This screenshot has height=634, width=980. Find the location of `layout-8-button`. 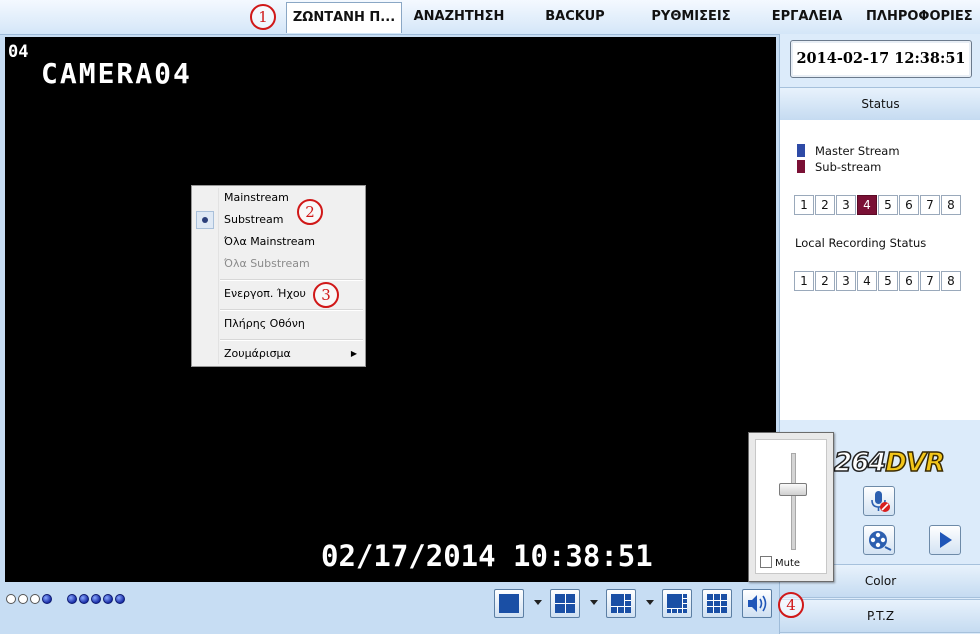

layout-8-button is located at coordinates (677, 603).